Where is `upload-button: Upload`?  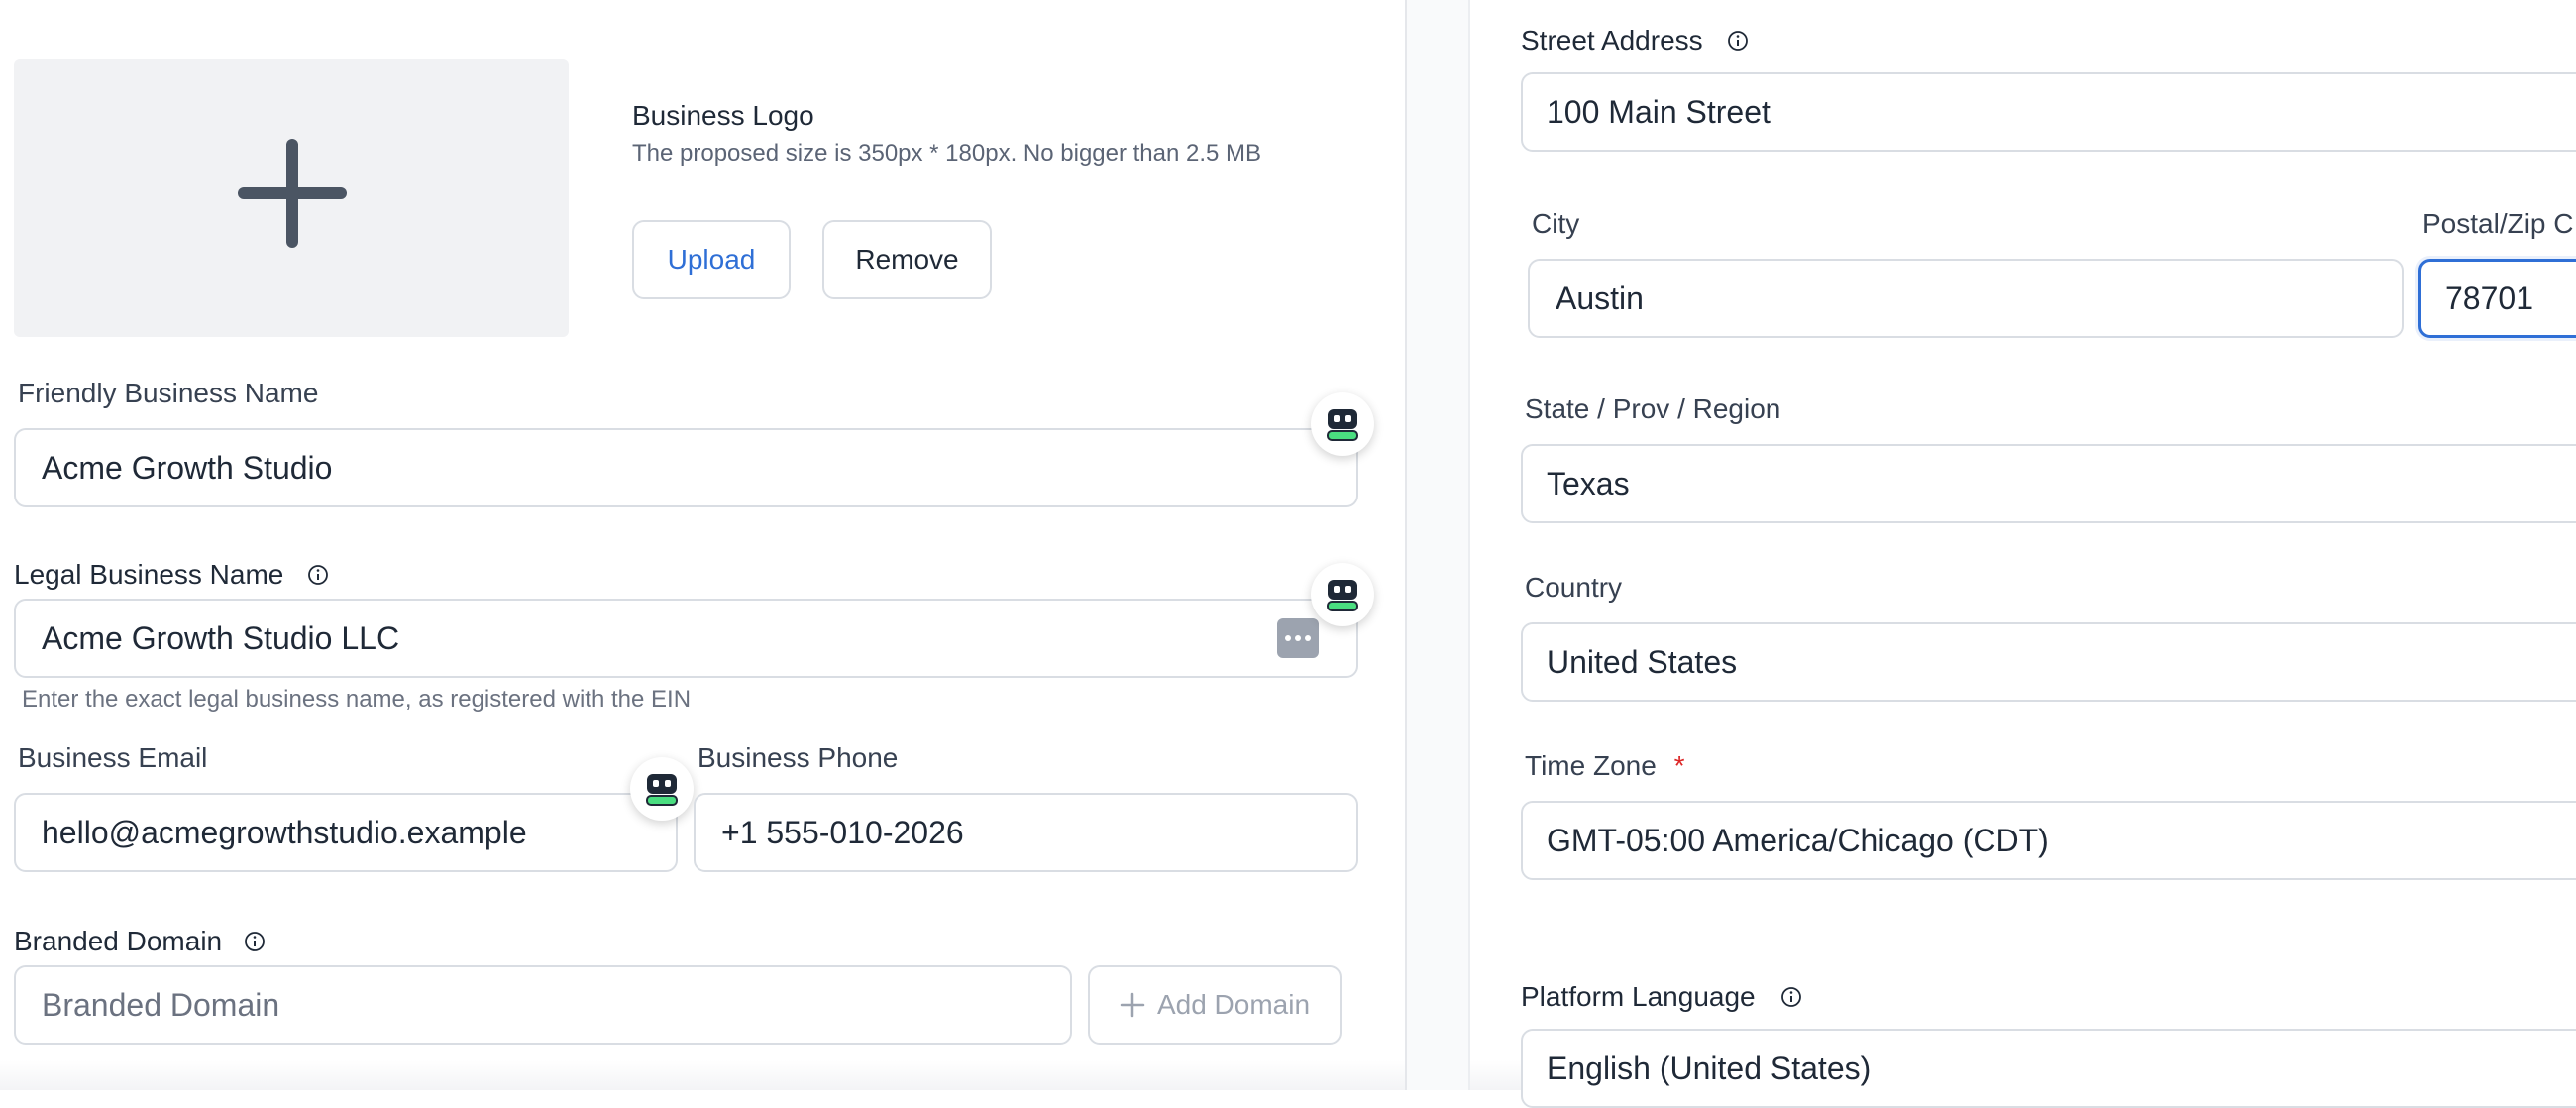 upload-button: Upload is located at coordinates (711, 259).